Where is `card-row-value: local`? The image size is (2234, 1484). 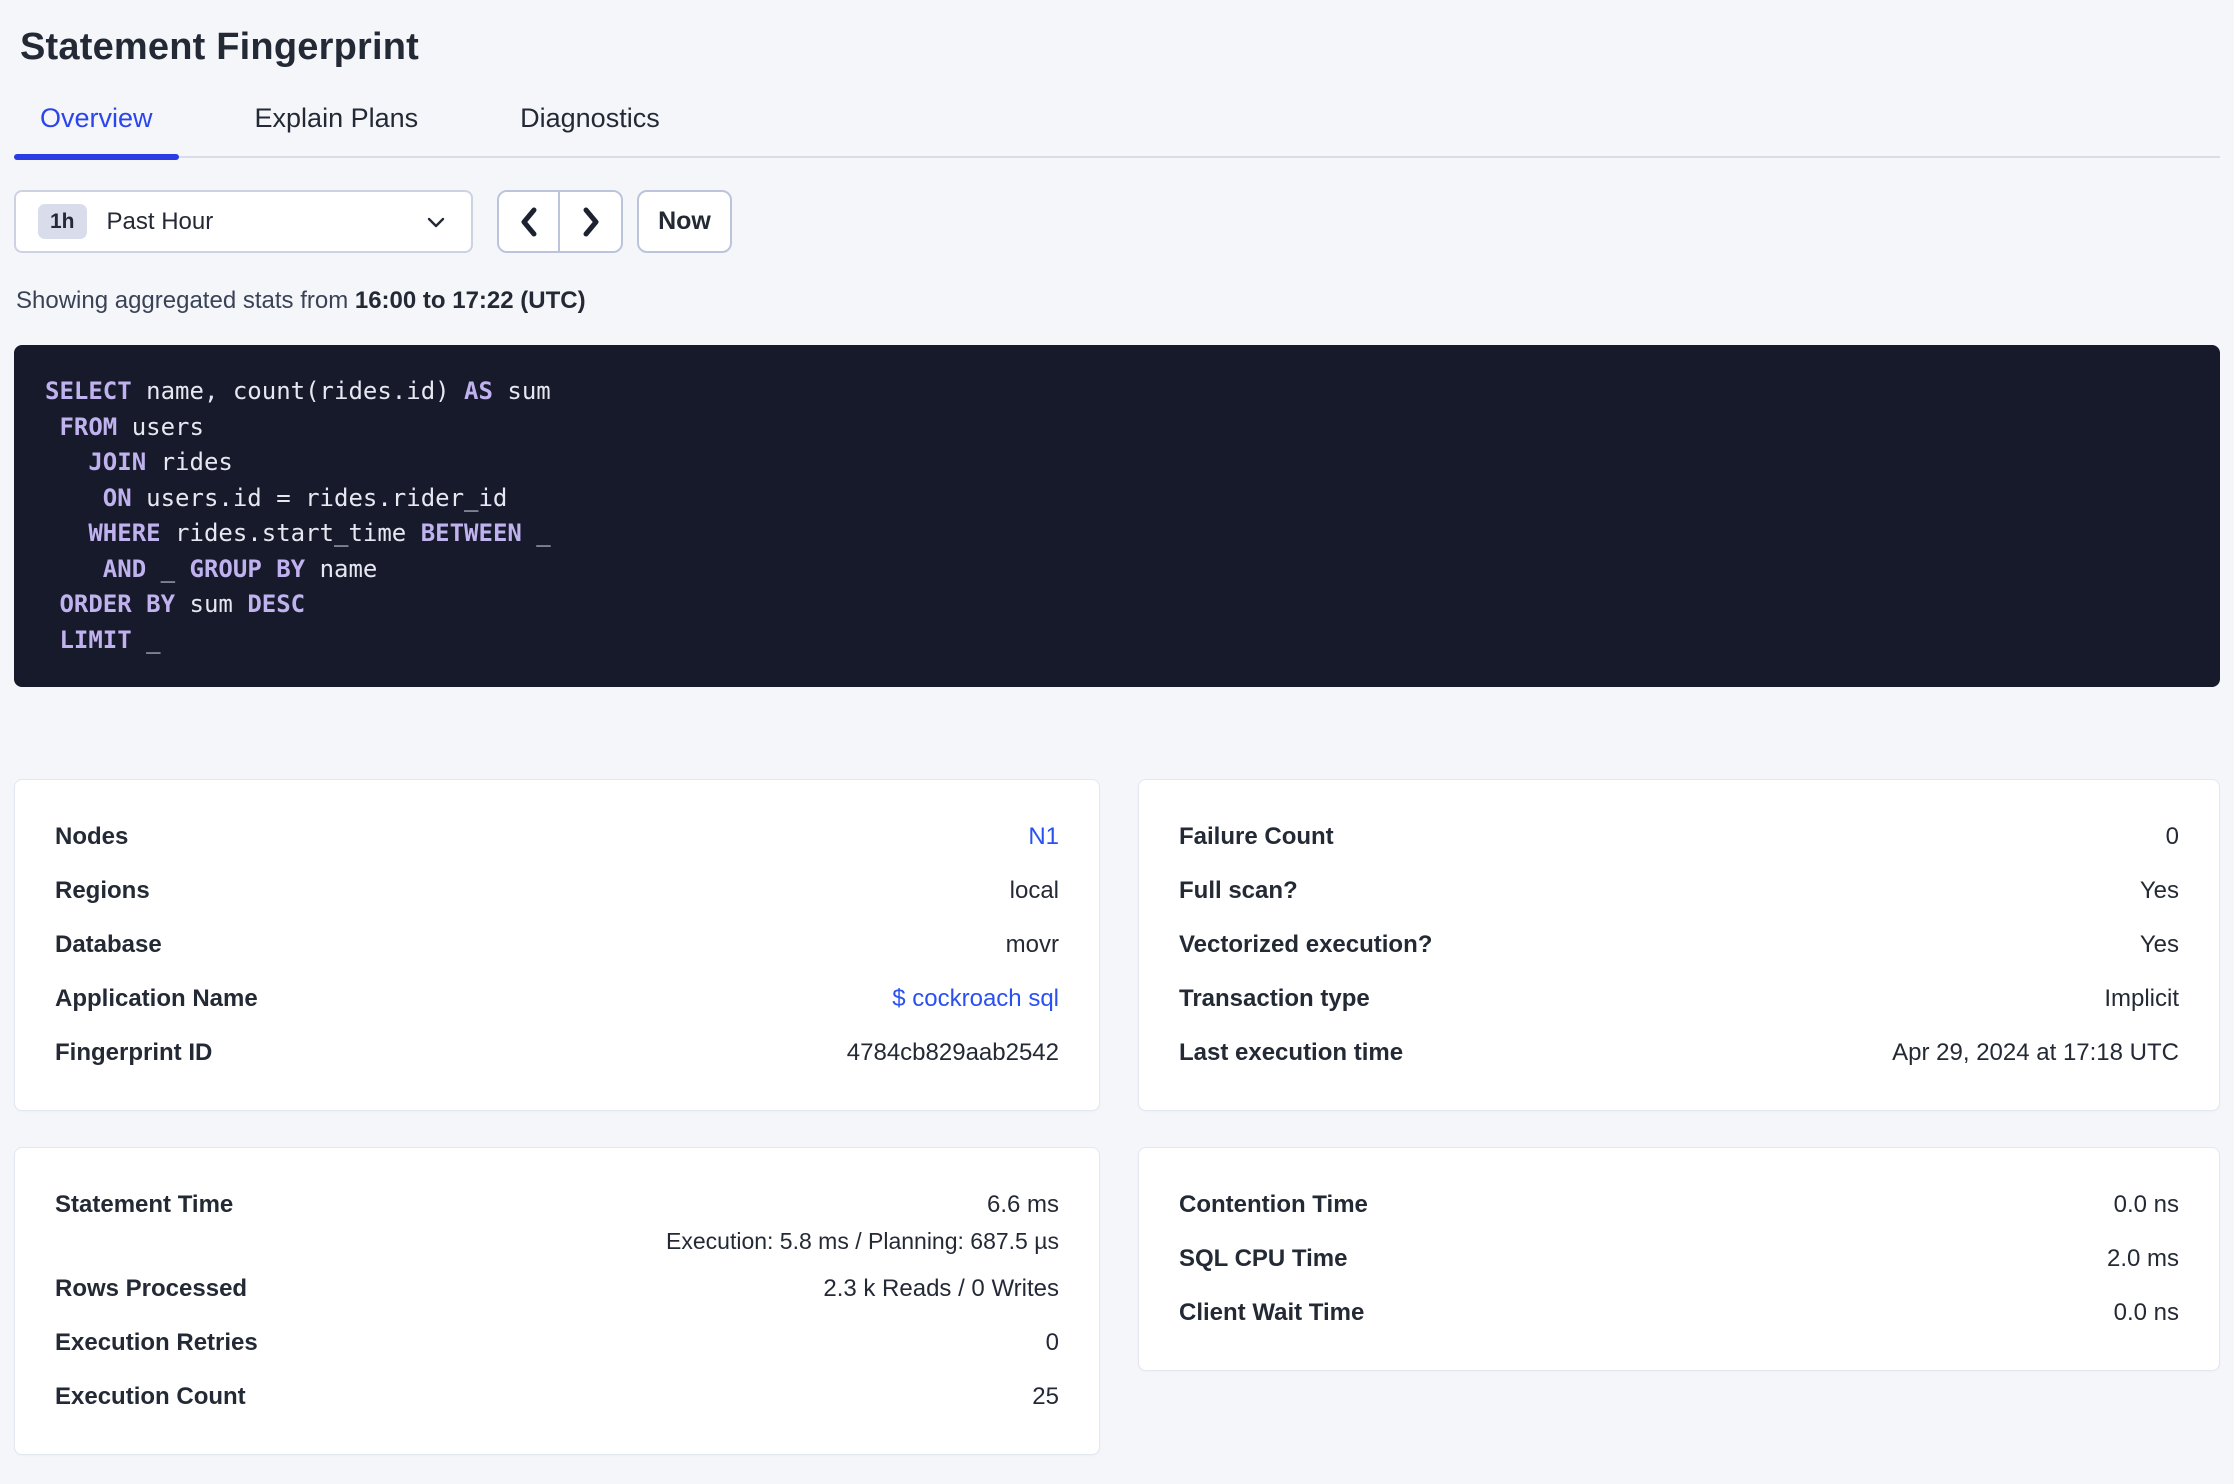
card-row-value: local is located at coordinates (1034, 890).